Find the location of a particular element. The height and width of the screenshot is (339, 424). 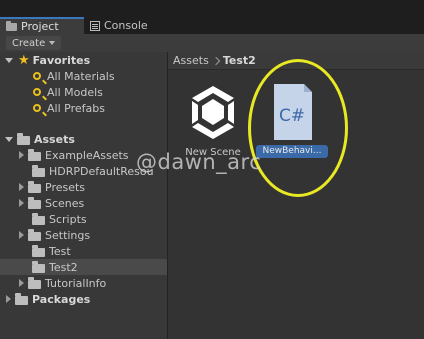

unity-logo-icon is located at coordinates (213, 112).